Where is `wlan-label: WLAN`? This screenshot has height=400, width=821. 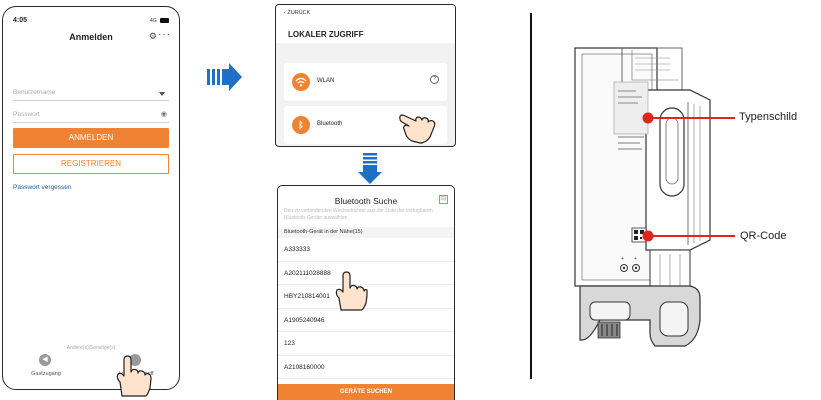
wlan-label: WLAN is located at coordinates (326, 81).